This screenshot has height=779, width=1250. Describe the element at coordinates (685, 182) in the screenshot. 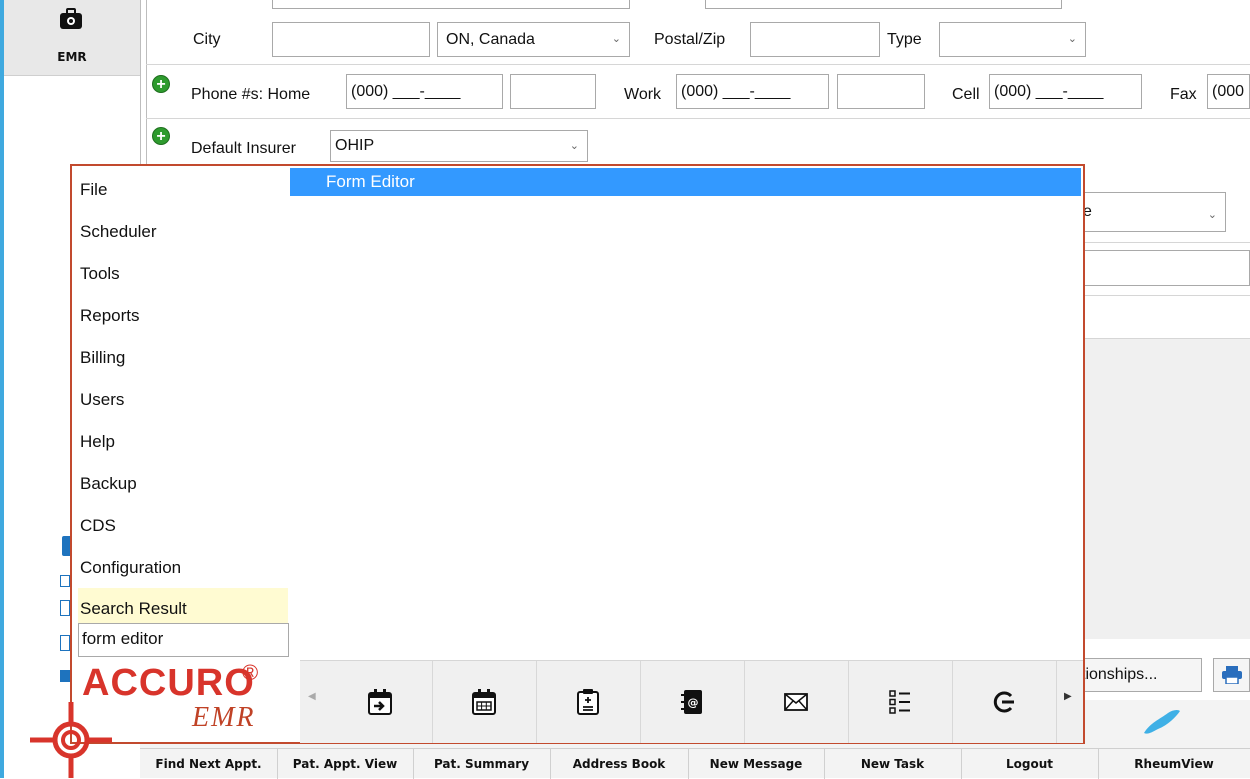

I see `result-item-form-editor: Form Editor` at that location.